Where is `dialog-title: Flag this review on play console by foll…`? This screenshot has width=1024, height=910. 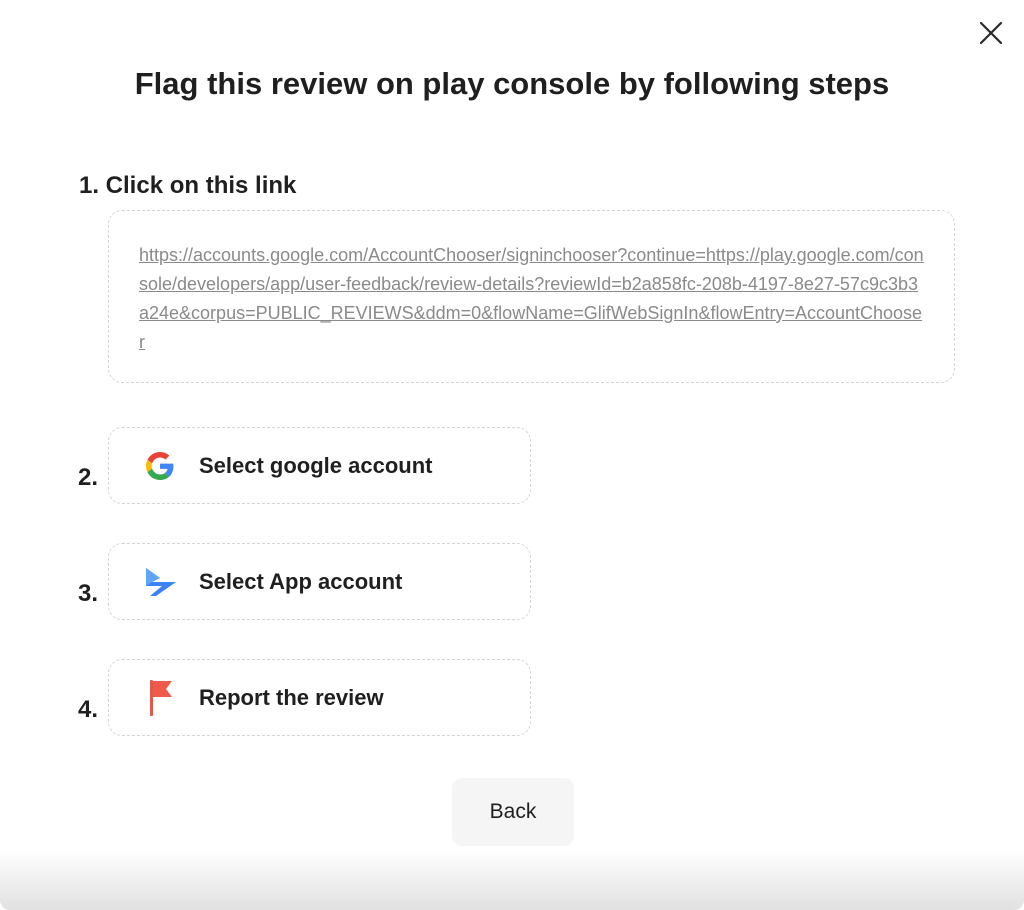
dialog-title: Flag this review on play console by foll… is located at coordinates (512, 83).